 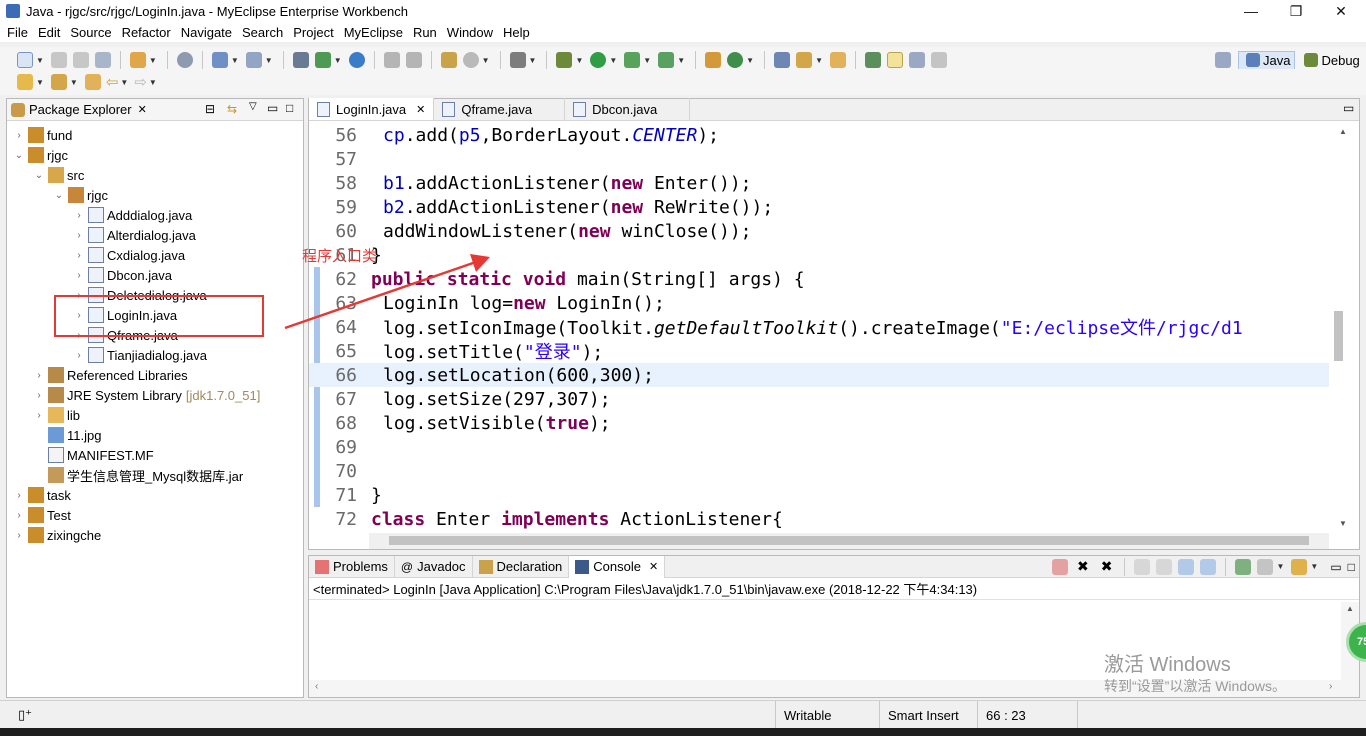 What do you see at coordinates (1330, 60) in the screenshot?
I see `debug-perspective-button: Debug` at bounding box center [1330, 60].